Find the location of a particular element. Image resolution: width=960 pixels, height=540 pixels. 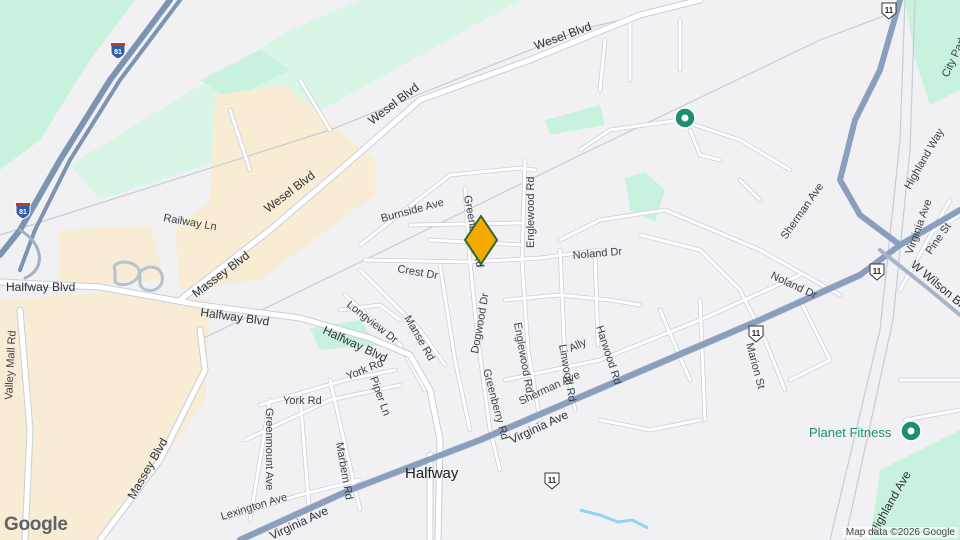

marion-st-label: Marion St is located at coordinates (755, 366).